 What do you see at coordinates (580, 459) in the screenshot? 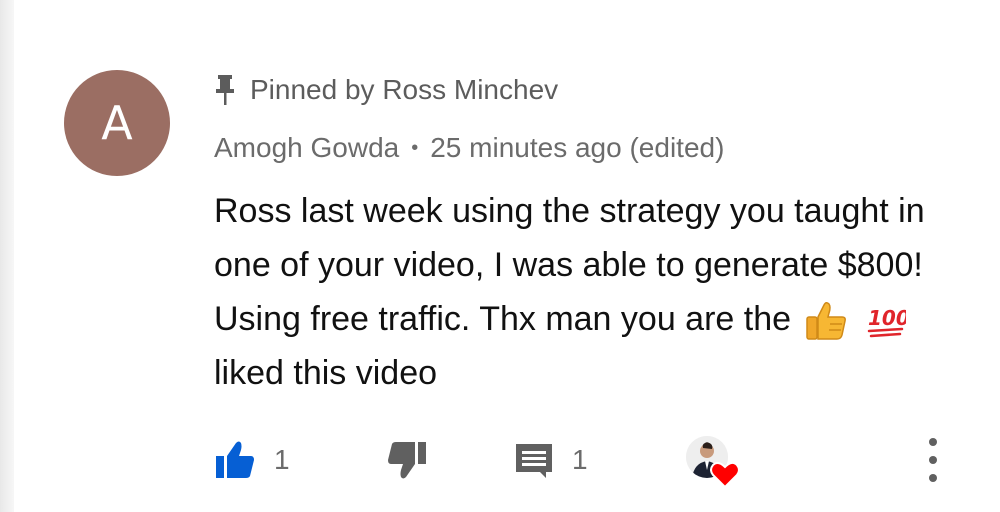
I see `reply-count: 1` at bounding box center [580, 459].